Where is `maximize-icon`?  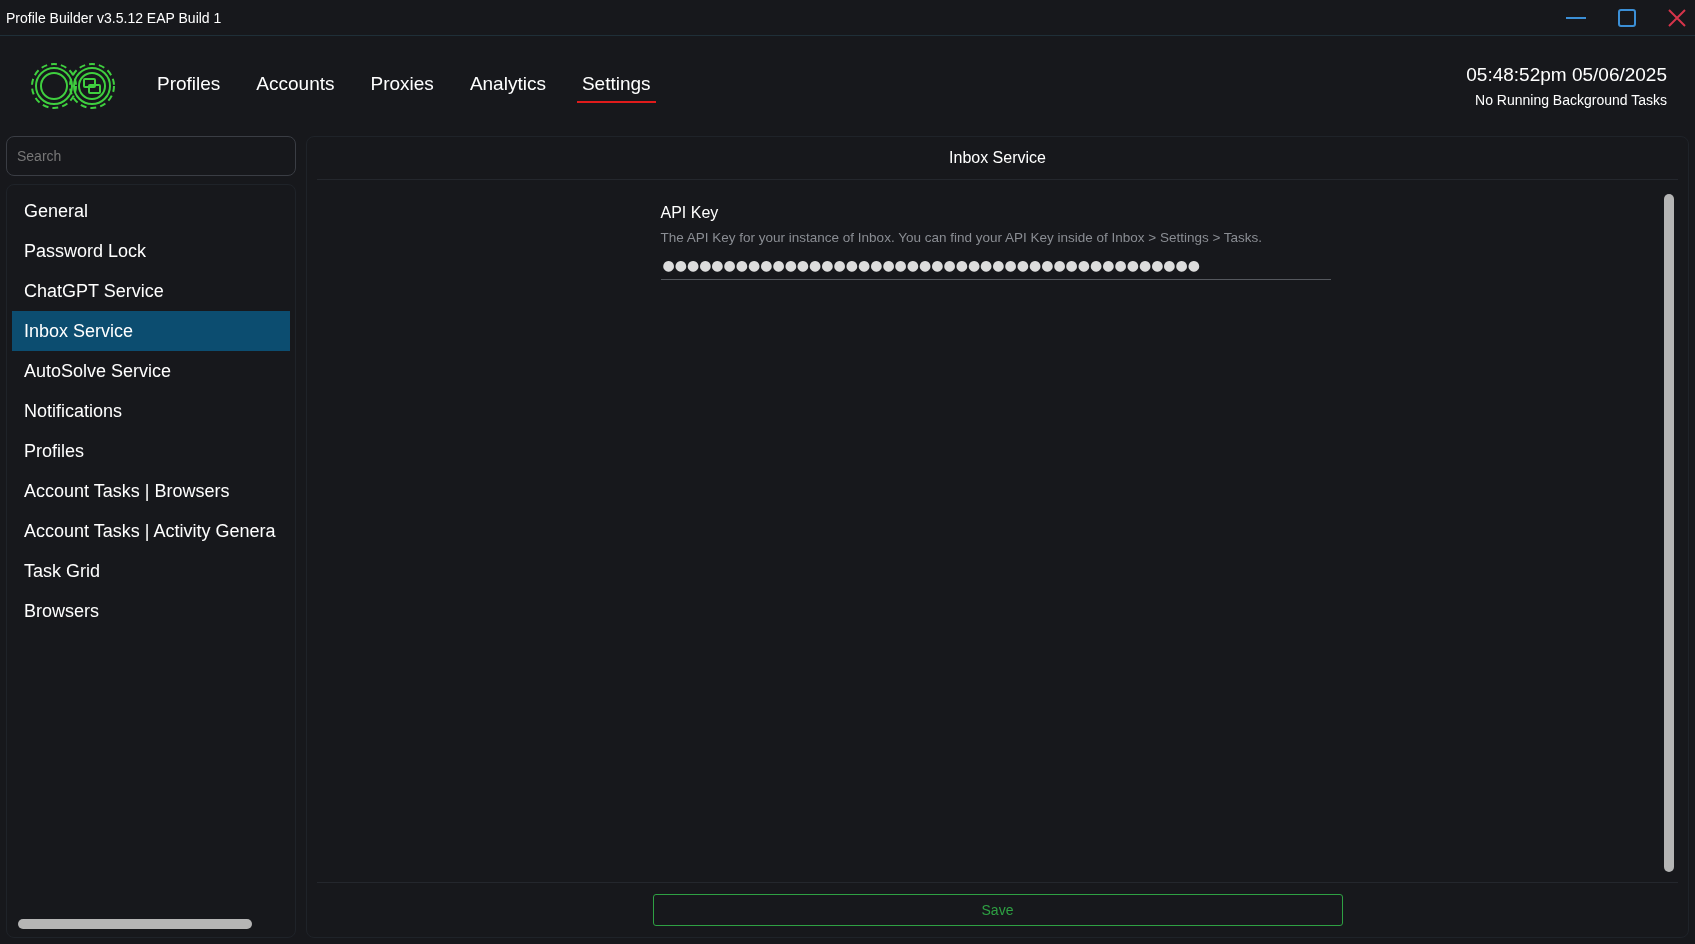 maximize-icon is located at coordinates (1627, 17).